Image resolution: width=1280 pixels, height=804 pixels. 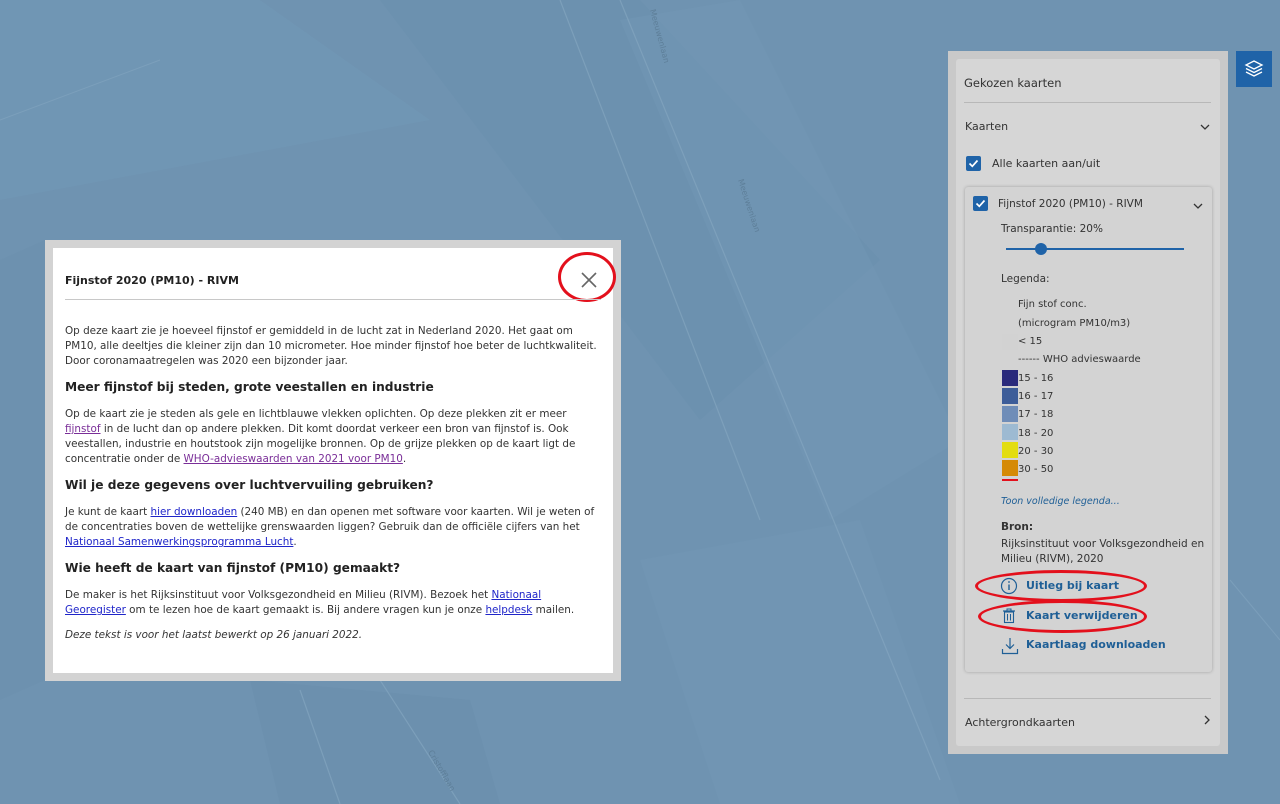 What do you see at coordinates (1013, 83) in the screenshot?
I see `panel-title: Gekozen kaarten` at bounding box center [1013, 83].